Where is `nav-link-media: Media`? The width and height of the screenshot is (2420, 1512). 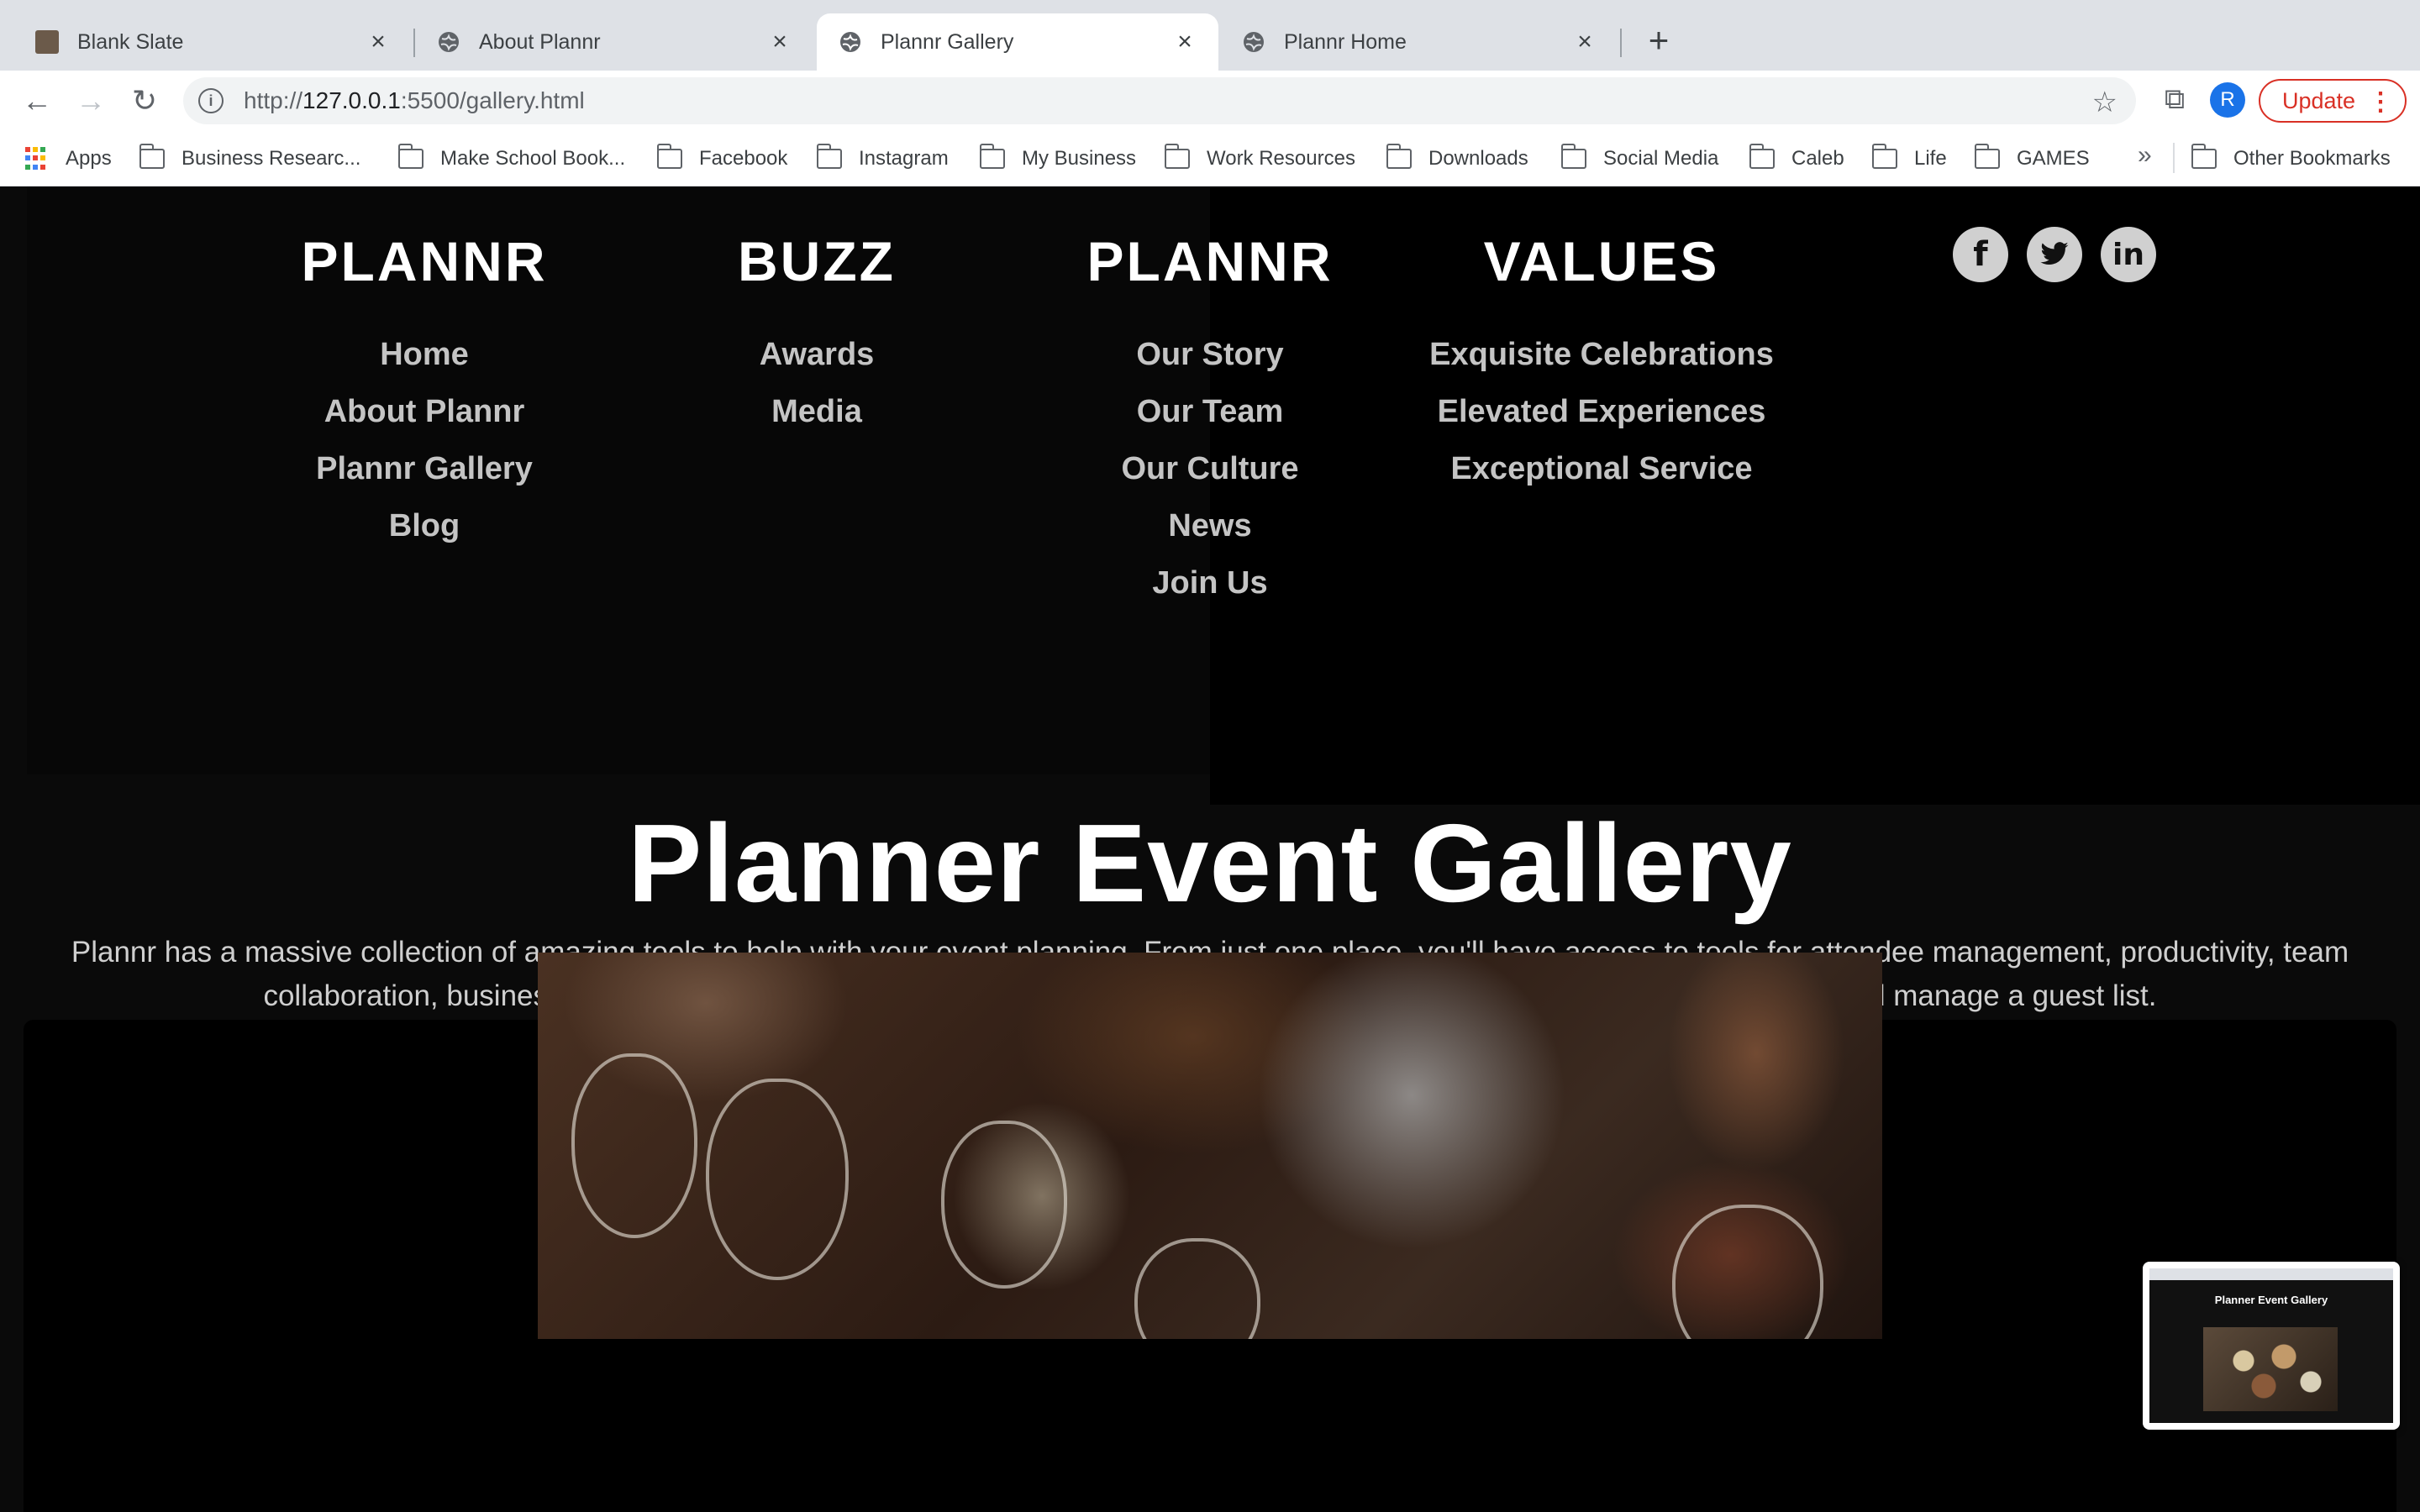 nav-link-media: Media is located at coordinates (817, 411).